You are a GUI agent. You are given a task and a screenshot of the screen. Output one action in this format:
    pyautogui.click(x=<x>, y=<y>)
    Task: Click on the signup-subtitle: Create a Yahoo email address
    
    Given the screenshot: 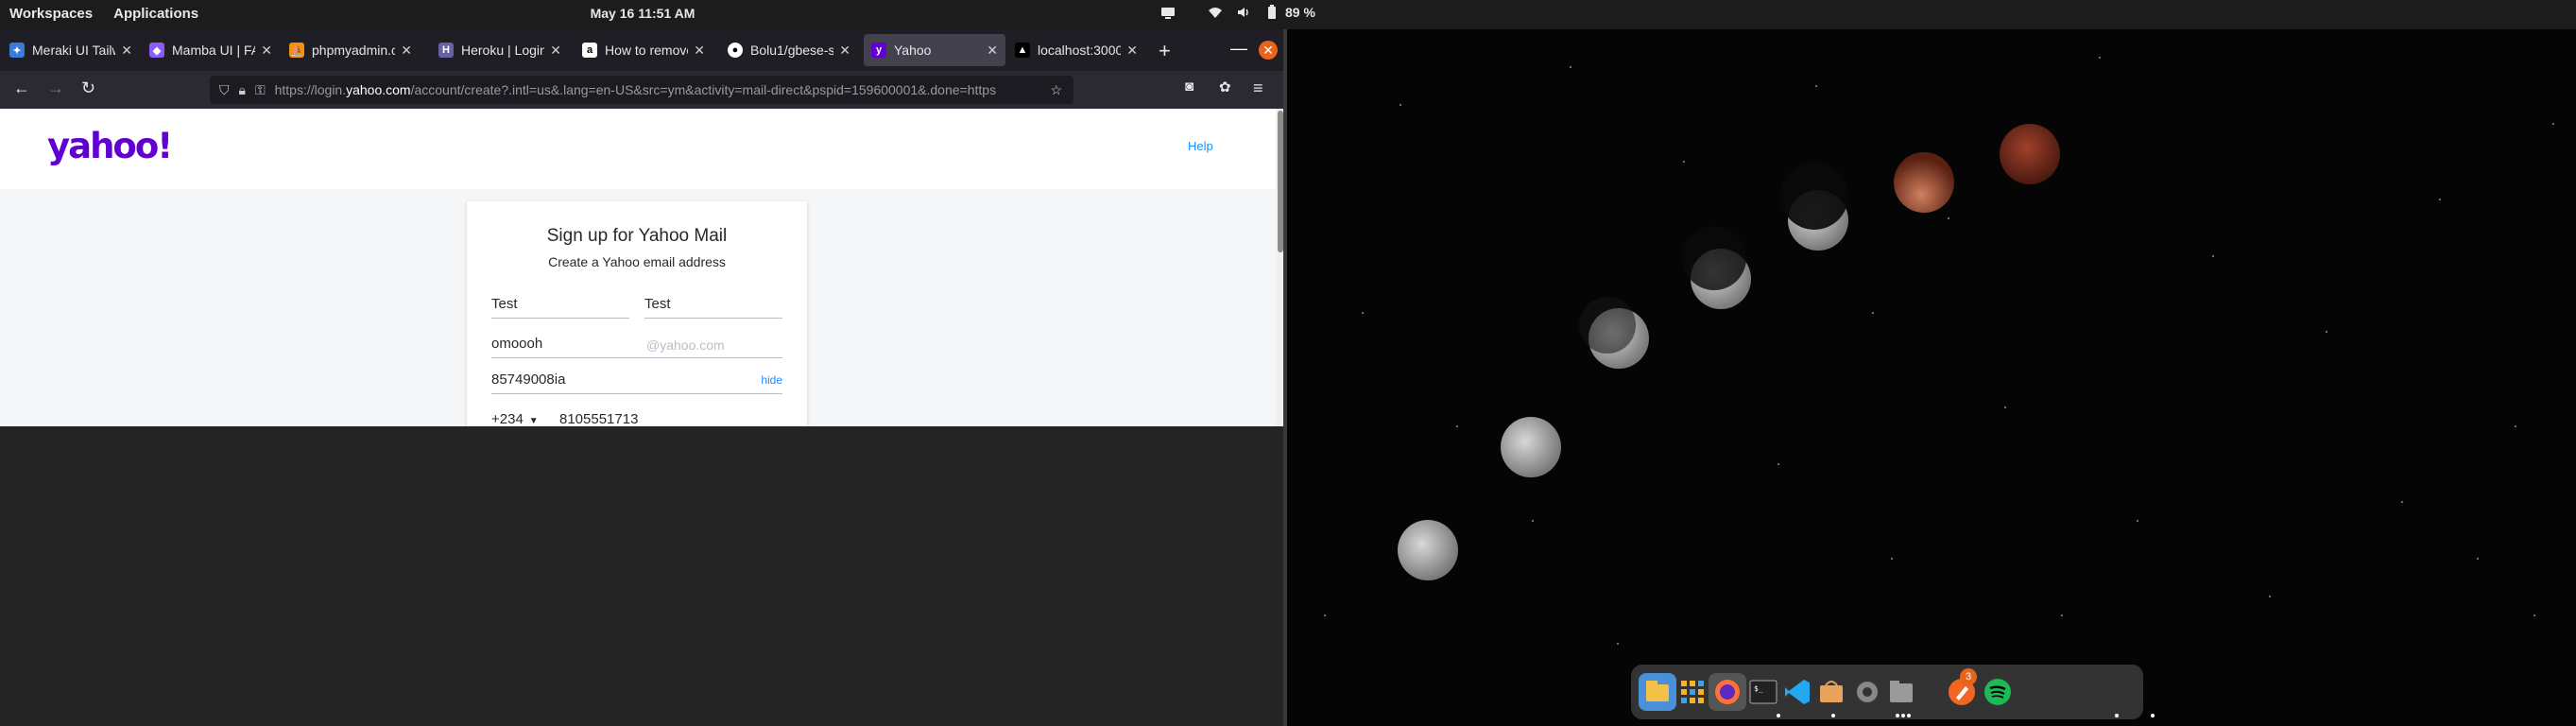 What is the action you would take?
    pyautogui.click(x=637, y=261)
    